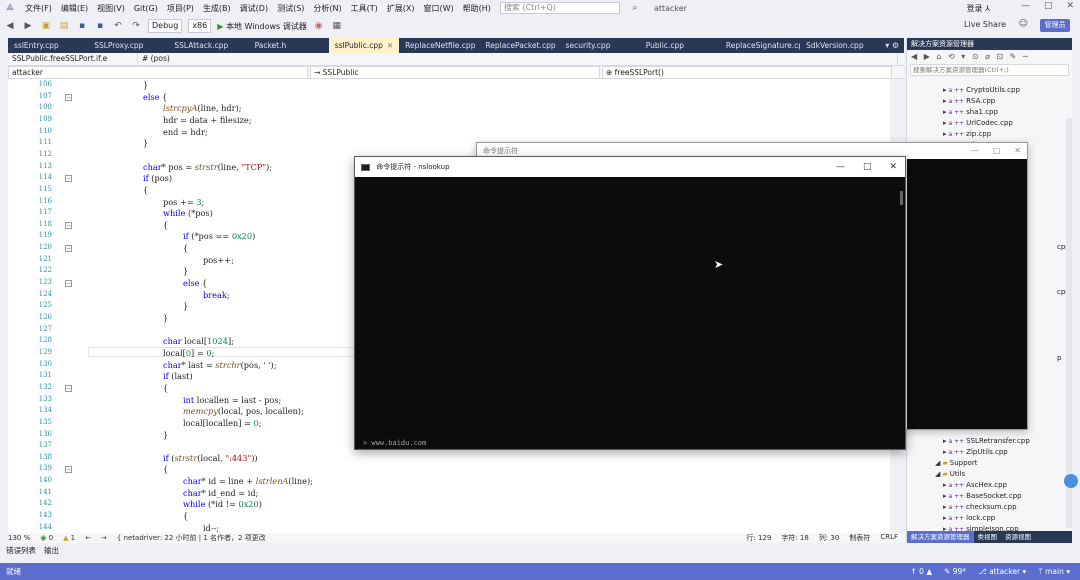 The width and height of the screenshot is (1080, 580). What do you see at coordinates (439, 8) in the screenshot?
I see `menu-item: 窗口(W)` at bounding box center [439, 8].